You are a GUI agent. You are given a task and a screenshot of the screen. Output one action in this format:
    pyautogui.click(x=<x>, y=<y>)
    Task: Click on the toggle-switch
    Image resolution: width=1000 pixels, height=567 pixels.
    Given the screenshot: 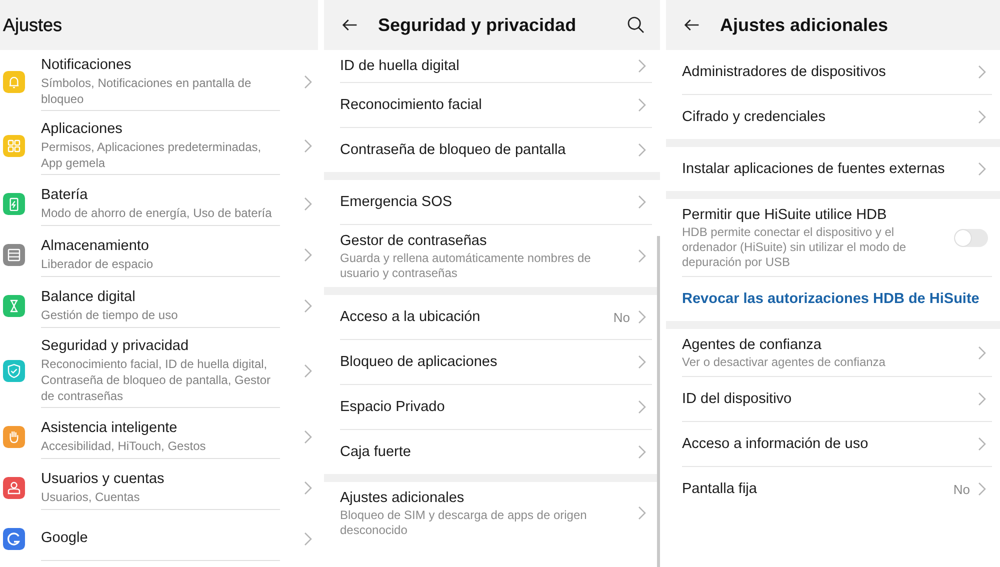 What is the action you would take?
    pyautogui.click(x=971, y=237)
    